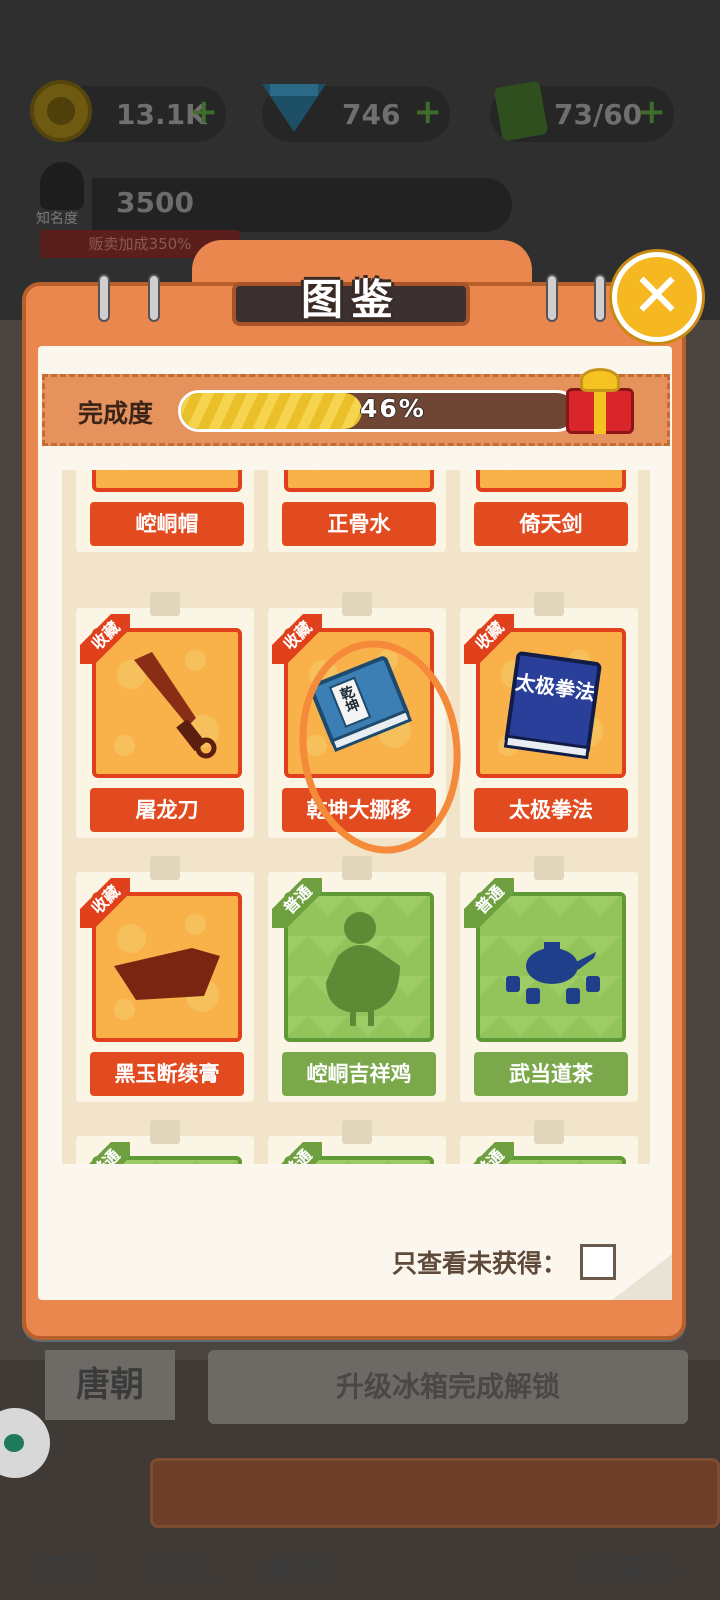 The width and height of the screenshot is (720, 1600). Describe the element at coordinates (359, 1074) in the screenshot. I see `item-name: 崆峒吉祥鸡` at that location.